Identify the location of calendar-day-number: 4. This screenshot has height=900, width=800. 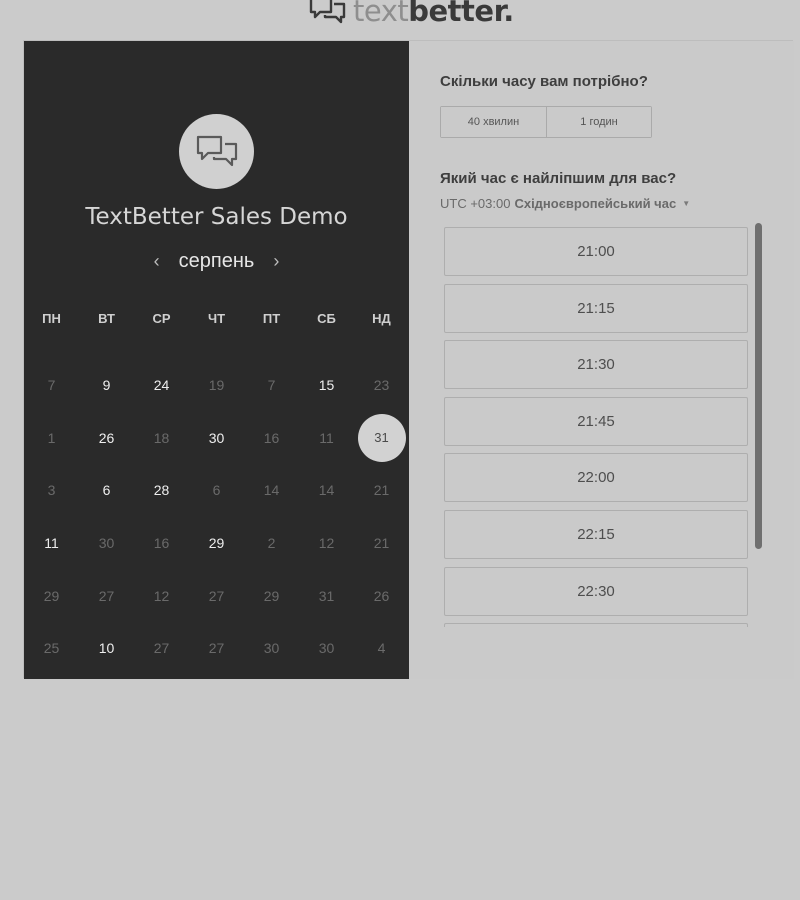
(381, 648).